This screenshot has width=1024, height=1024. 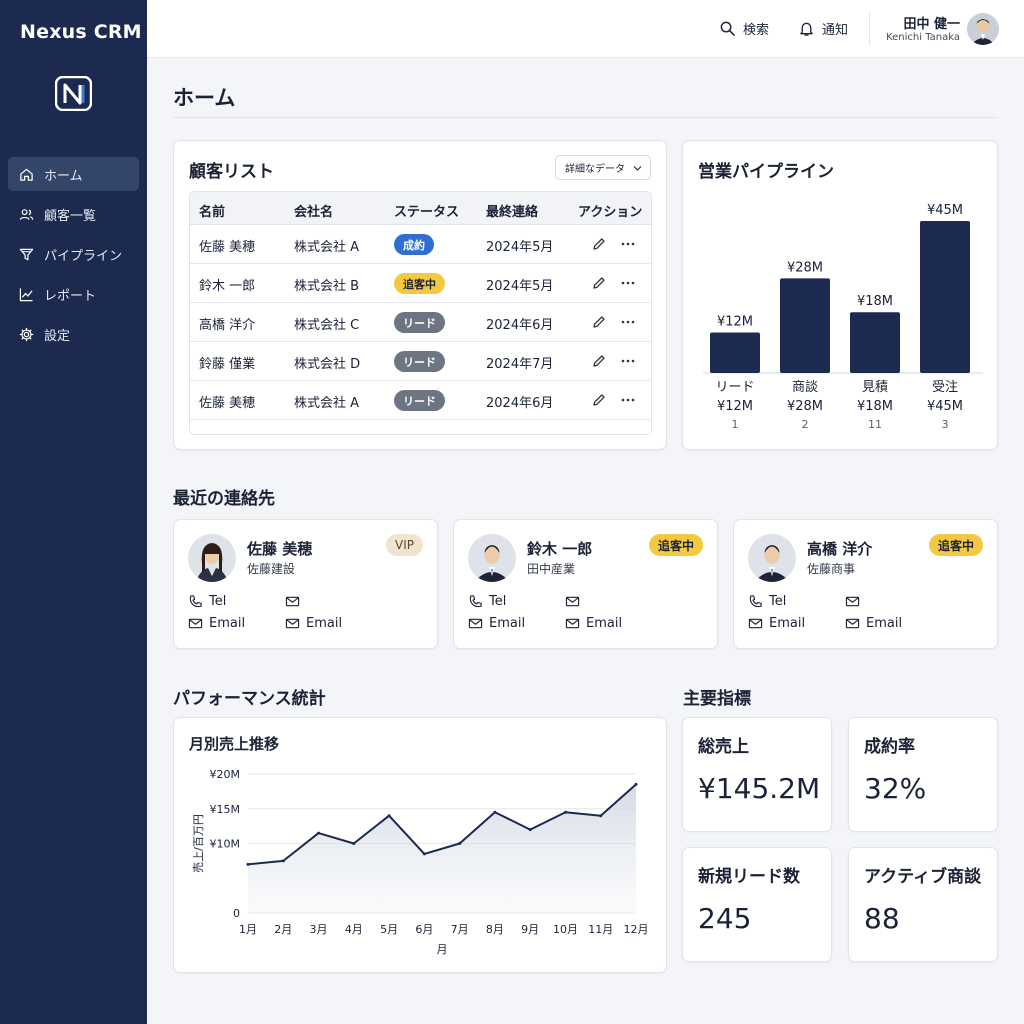 What do you see at coordinates (227, 403) in the screenshot?
I see `cell-name: 佐藤 美穂` at bounding box center [227, 403].